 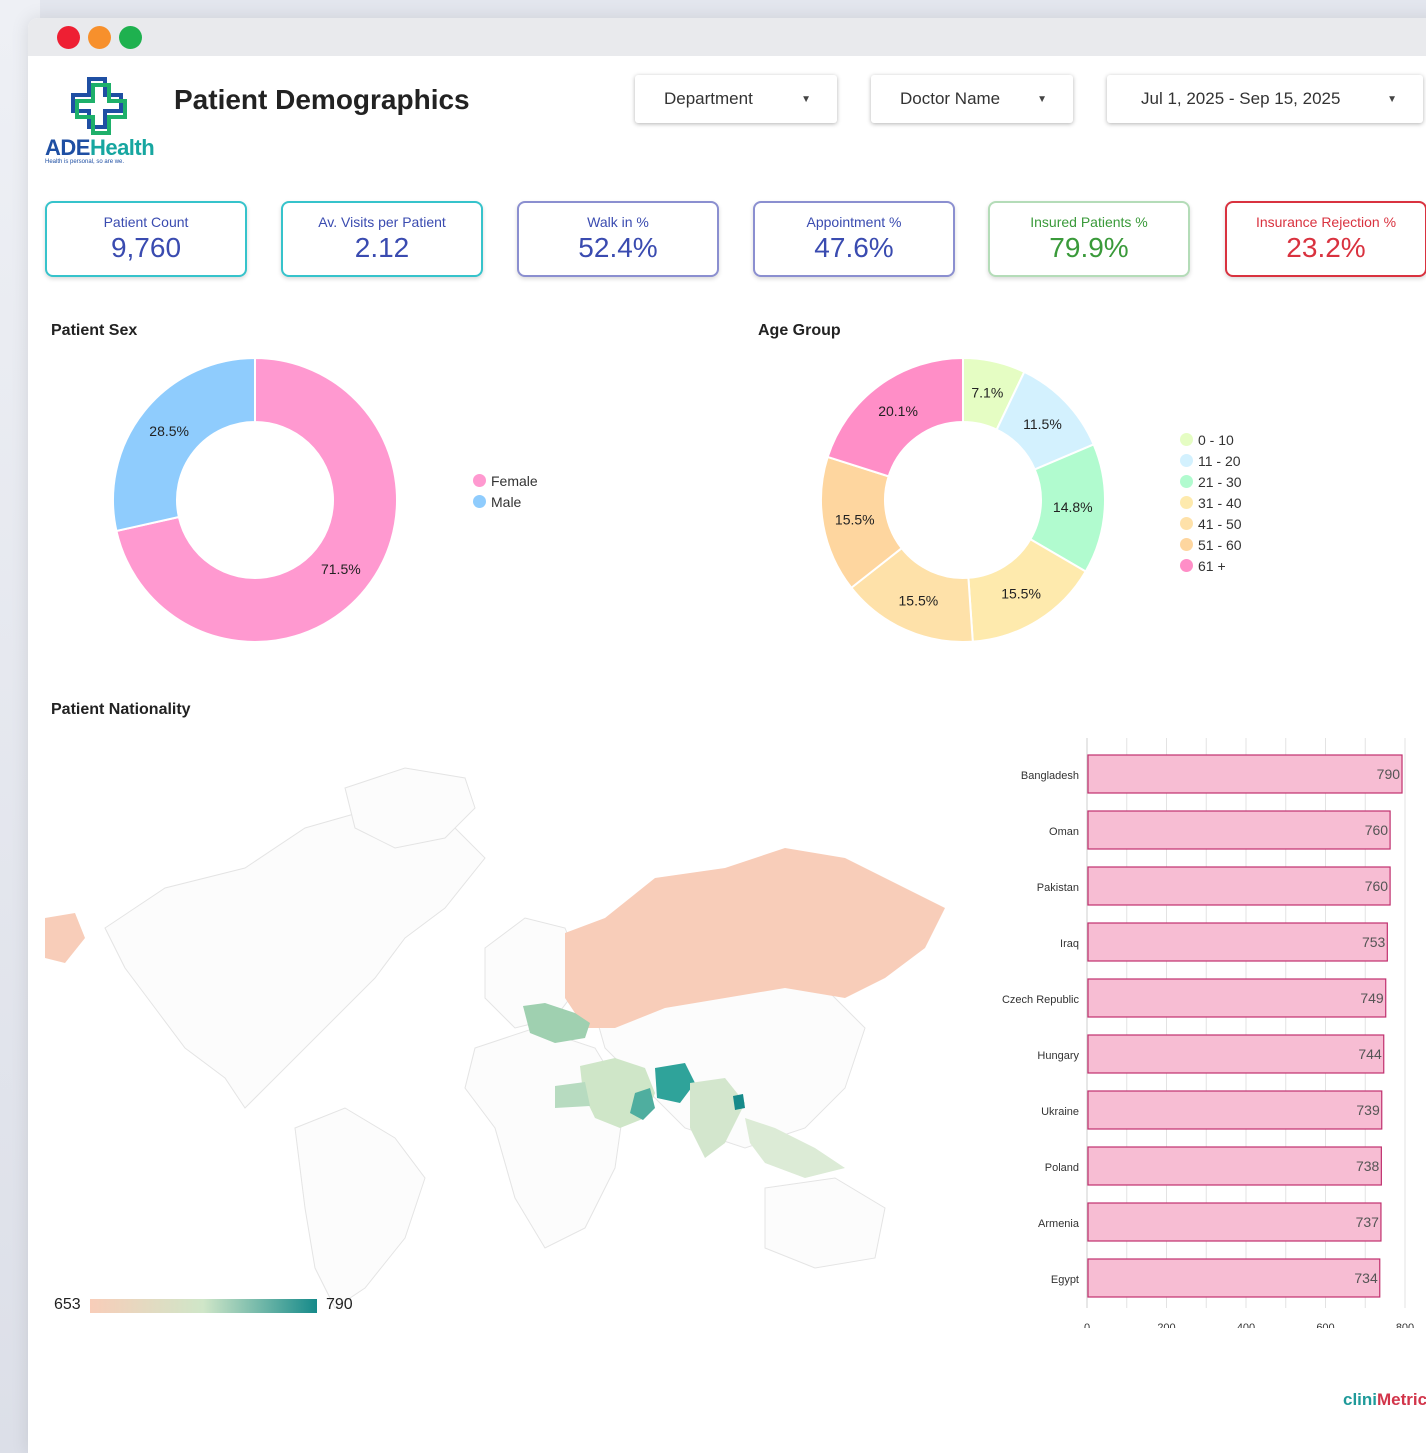 I want to click on kpi-card-avg-visits: Av. Visits per Patient 2.12, so click(x=382, y=239).